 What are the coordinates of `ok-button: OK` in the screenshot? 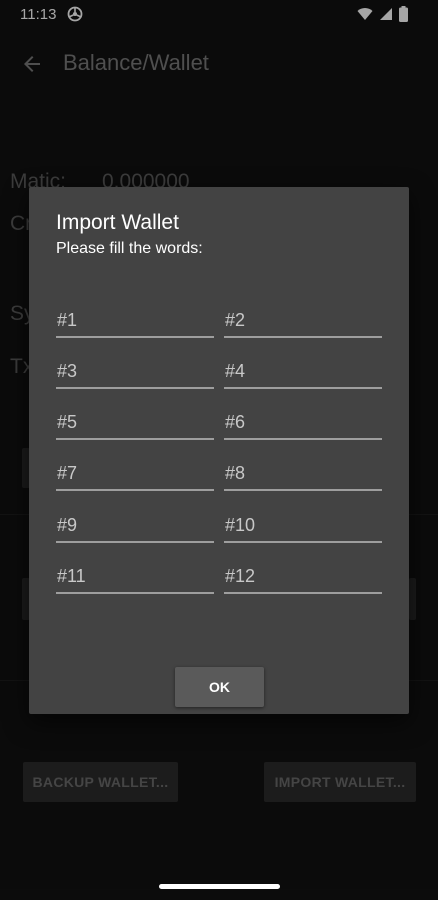 It's located at (219, 687).